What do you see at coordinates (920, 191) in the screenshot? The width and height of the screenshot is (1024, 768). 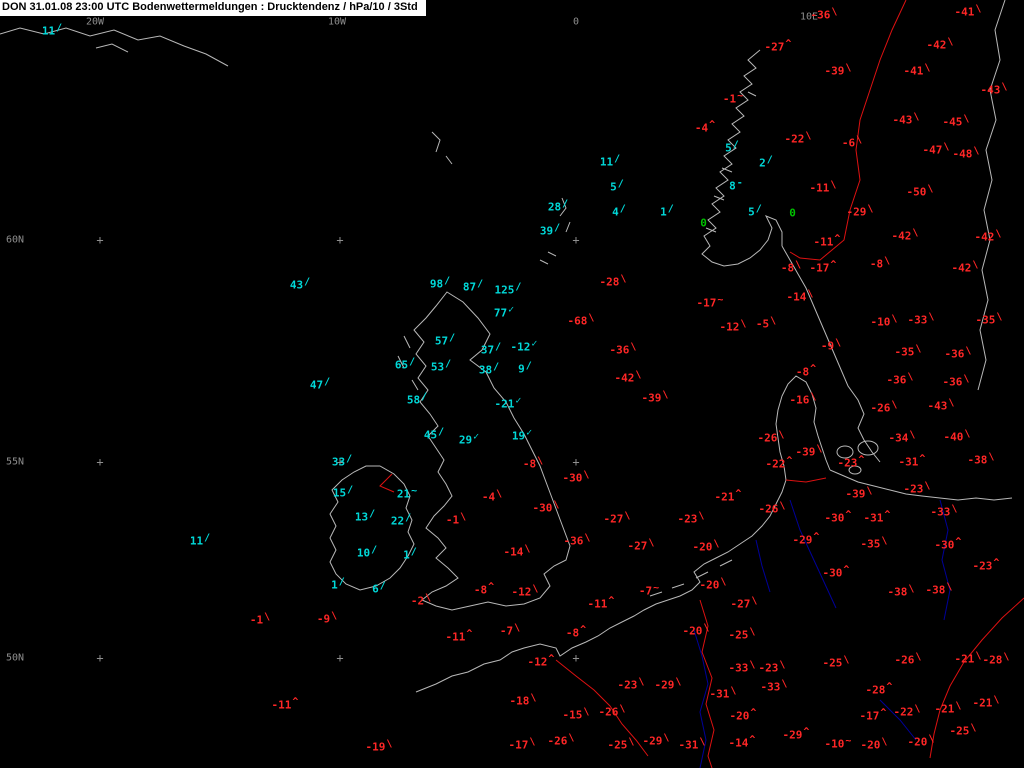 I see `station-report: -50 \` at bounding box center [920, 191].